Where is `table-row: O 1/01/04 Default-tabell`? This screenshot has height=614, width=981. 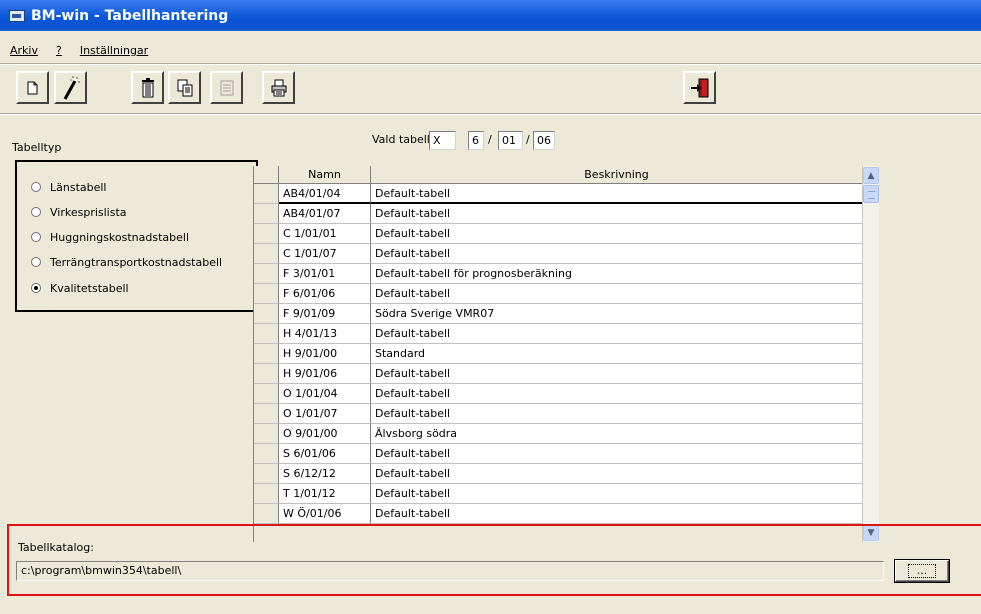
table-row: O 1/01/04 Default-tabell is located at coordinates (558, 394).